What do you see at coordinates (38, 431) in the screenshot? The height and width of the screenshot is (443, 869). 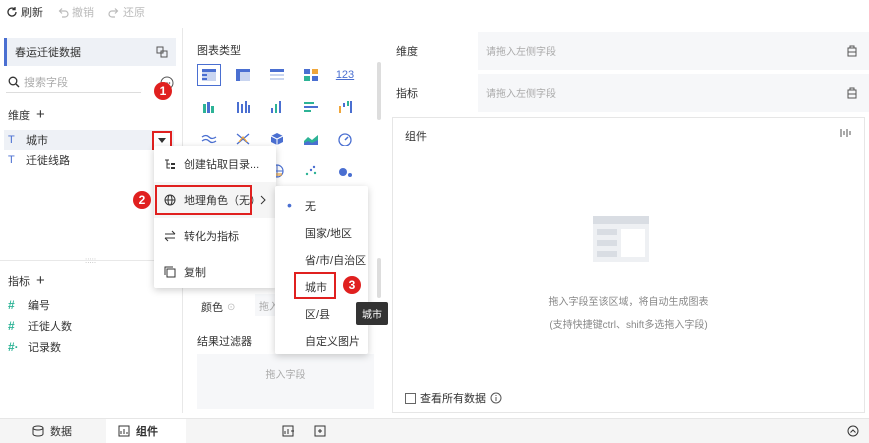 I see `database-icon` at bounding box center [38, 431].